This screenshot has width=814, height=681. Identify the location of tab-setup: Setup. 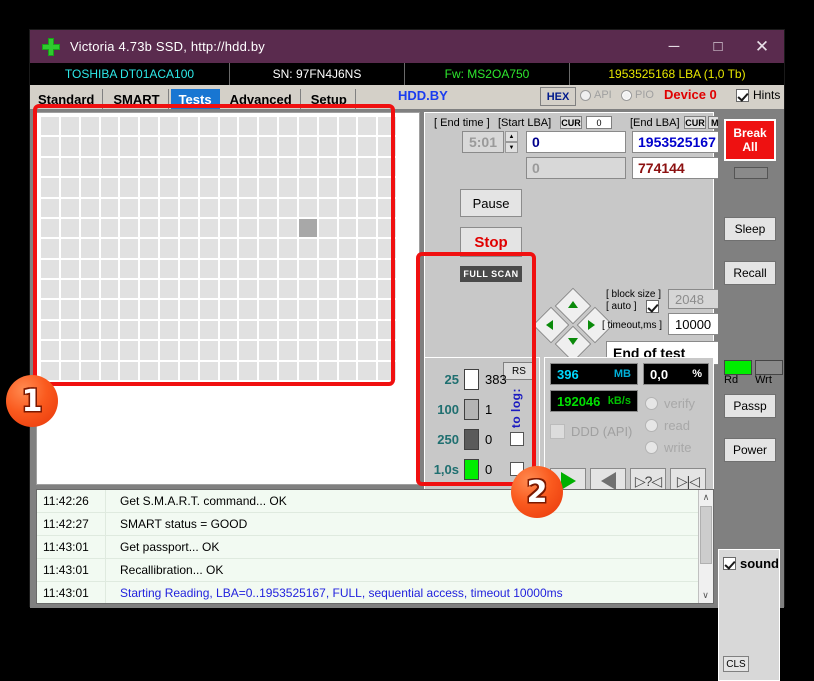
(329, 99).